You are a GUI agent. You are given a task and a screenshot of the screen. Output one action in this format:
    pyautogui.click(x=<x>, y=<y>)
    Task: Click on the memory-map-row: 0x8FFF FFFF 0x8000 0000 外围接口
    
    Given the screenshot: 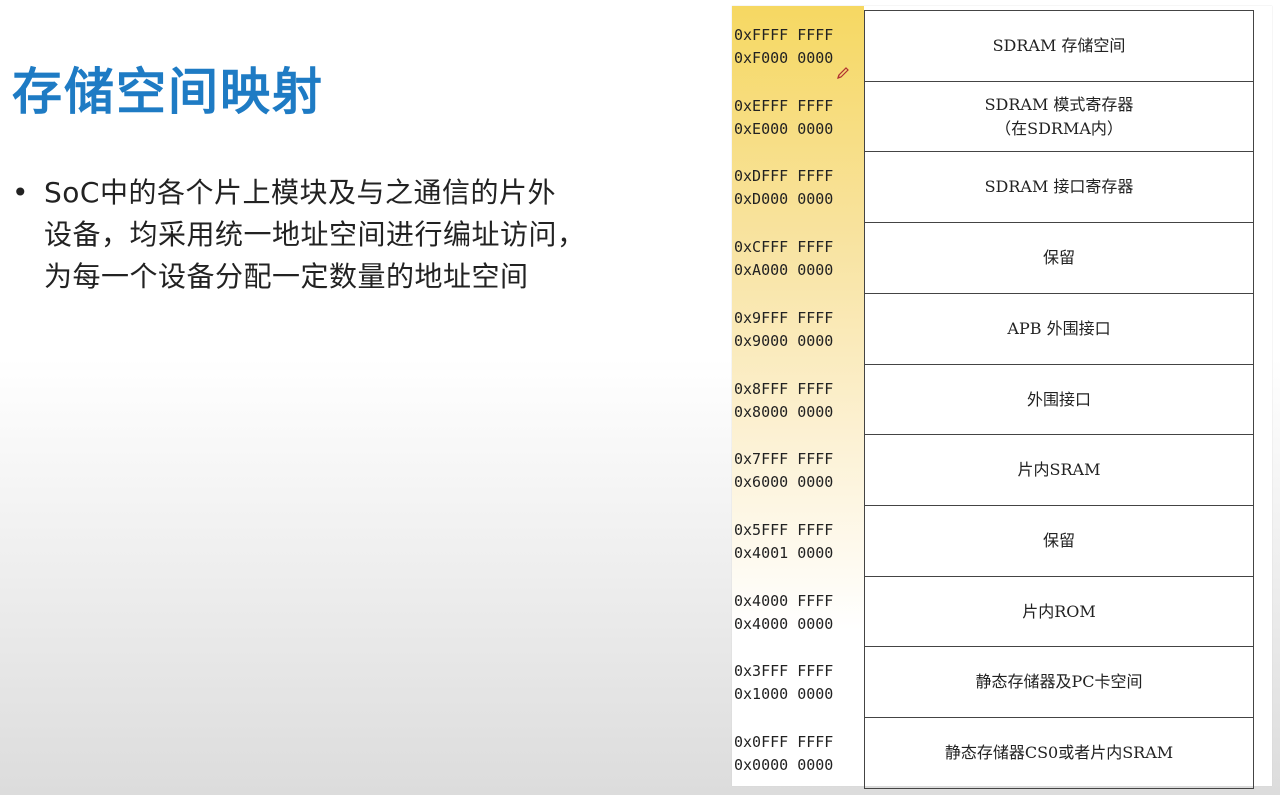 What is the action you would take?
    pyautogui.click(x=993, y=399)
    